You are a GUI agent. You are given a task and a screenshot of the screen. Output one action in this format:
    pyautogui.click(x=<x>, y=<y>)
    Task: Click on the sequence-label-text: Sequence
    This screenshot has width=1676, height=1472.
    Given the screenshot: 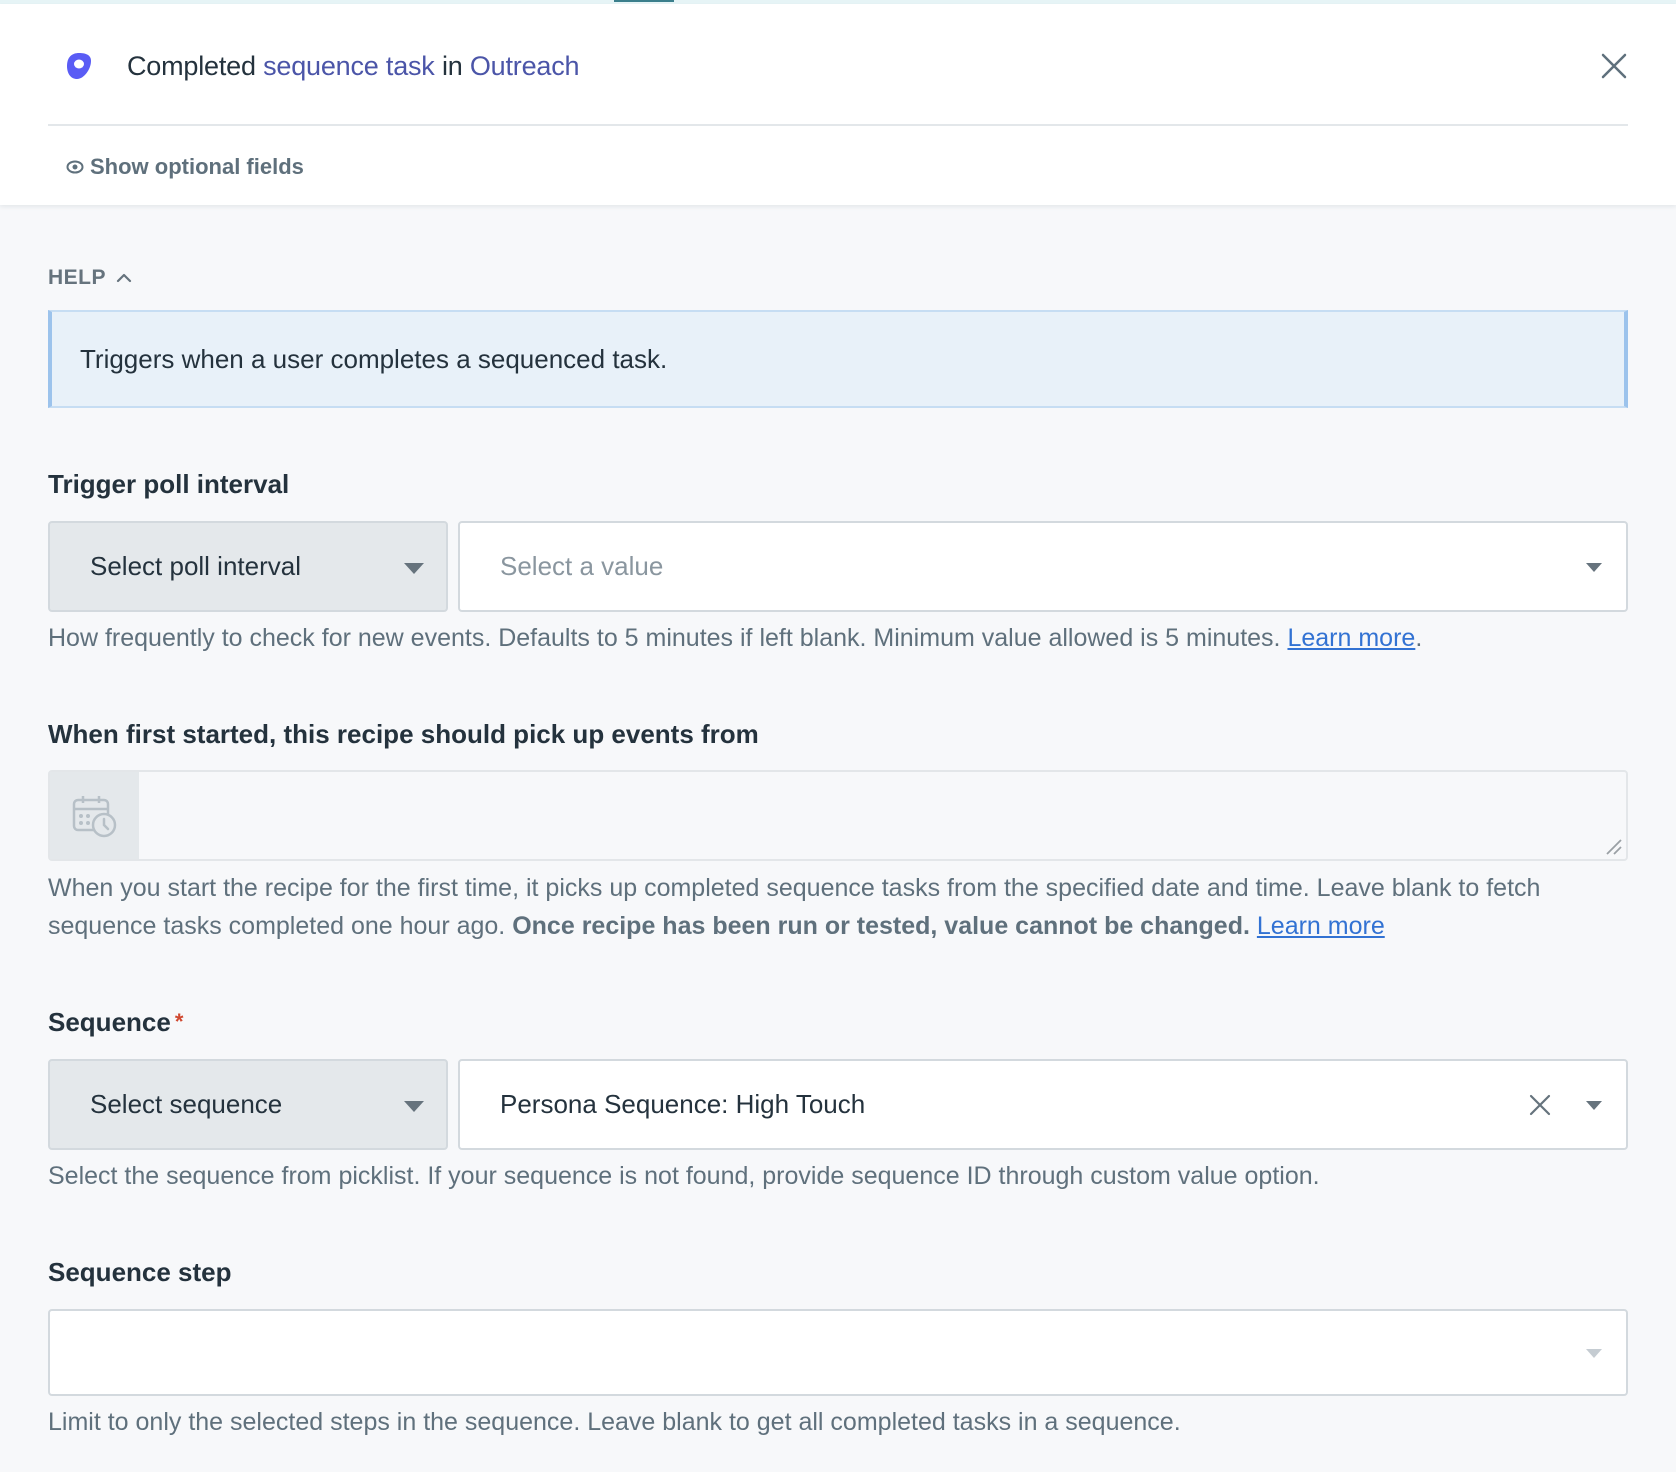 What is the action you would take?
    pyautogui.click(x=109, y=1022)
    